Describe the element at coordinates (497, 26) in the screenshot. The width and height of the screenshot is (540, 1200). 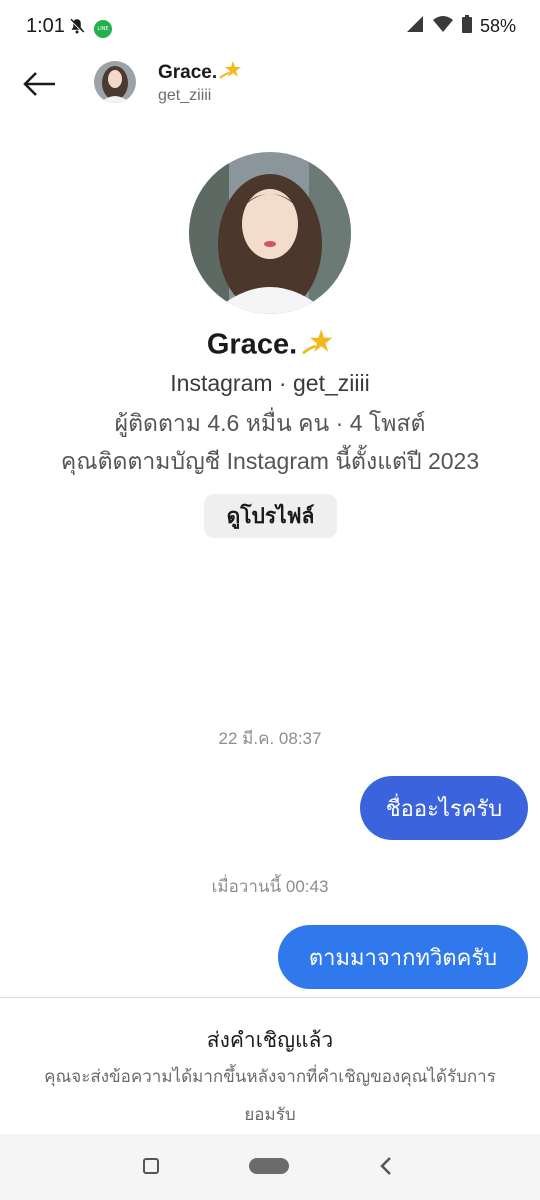
I see `battery-percent: 58%` at that location.